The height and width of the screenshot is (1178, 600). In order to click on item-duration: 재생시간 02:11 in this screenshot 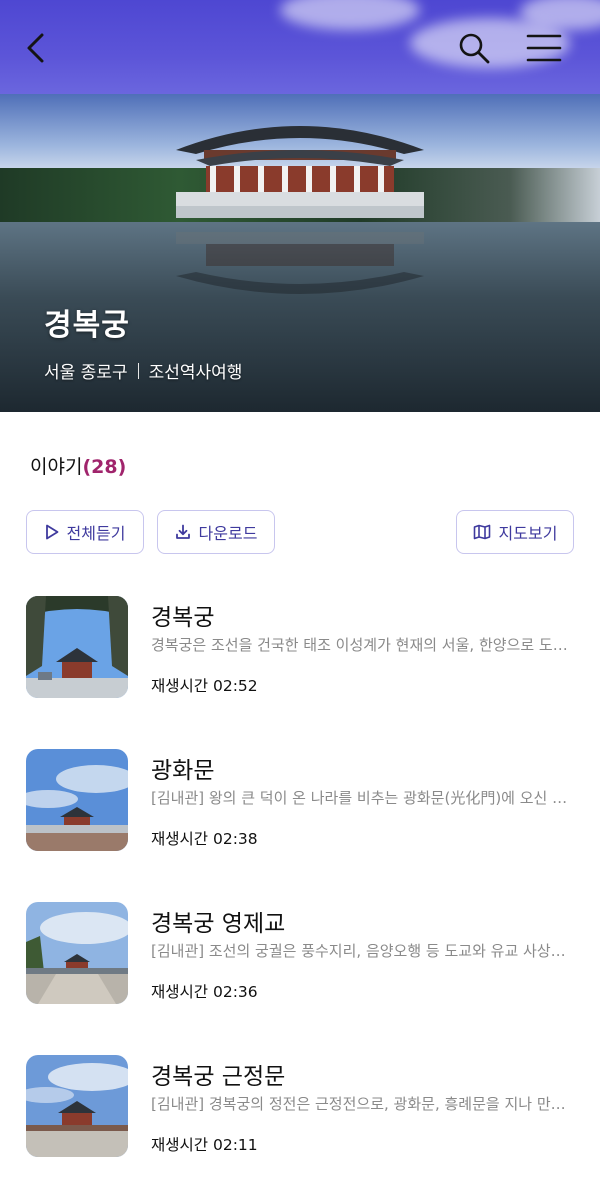, I will do `click(204, 1145)`.